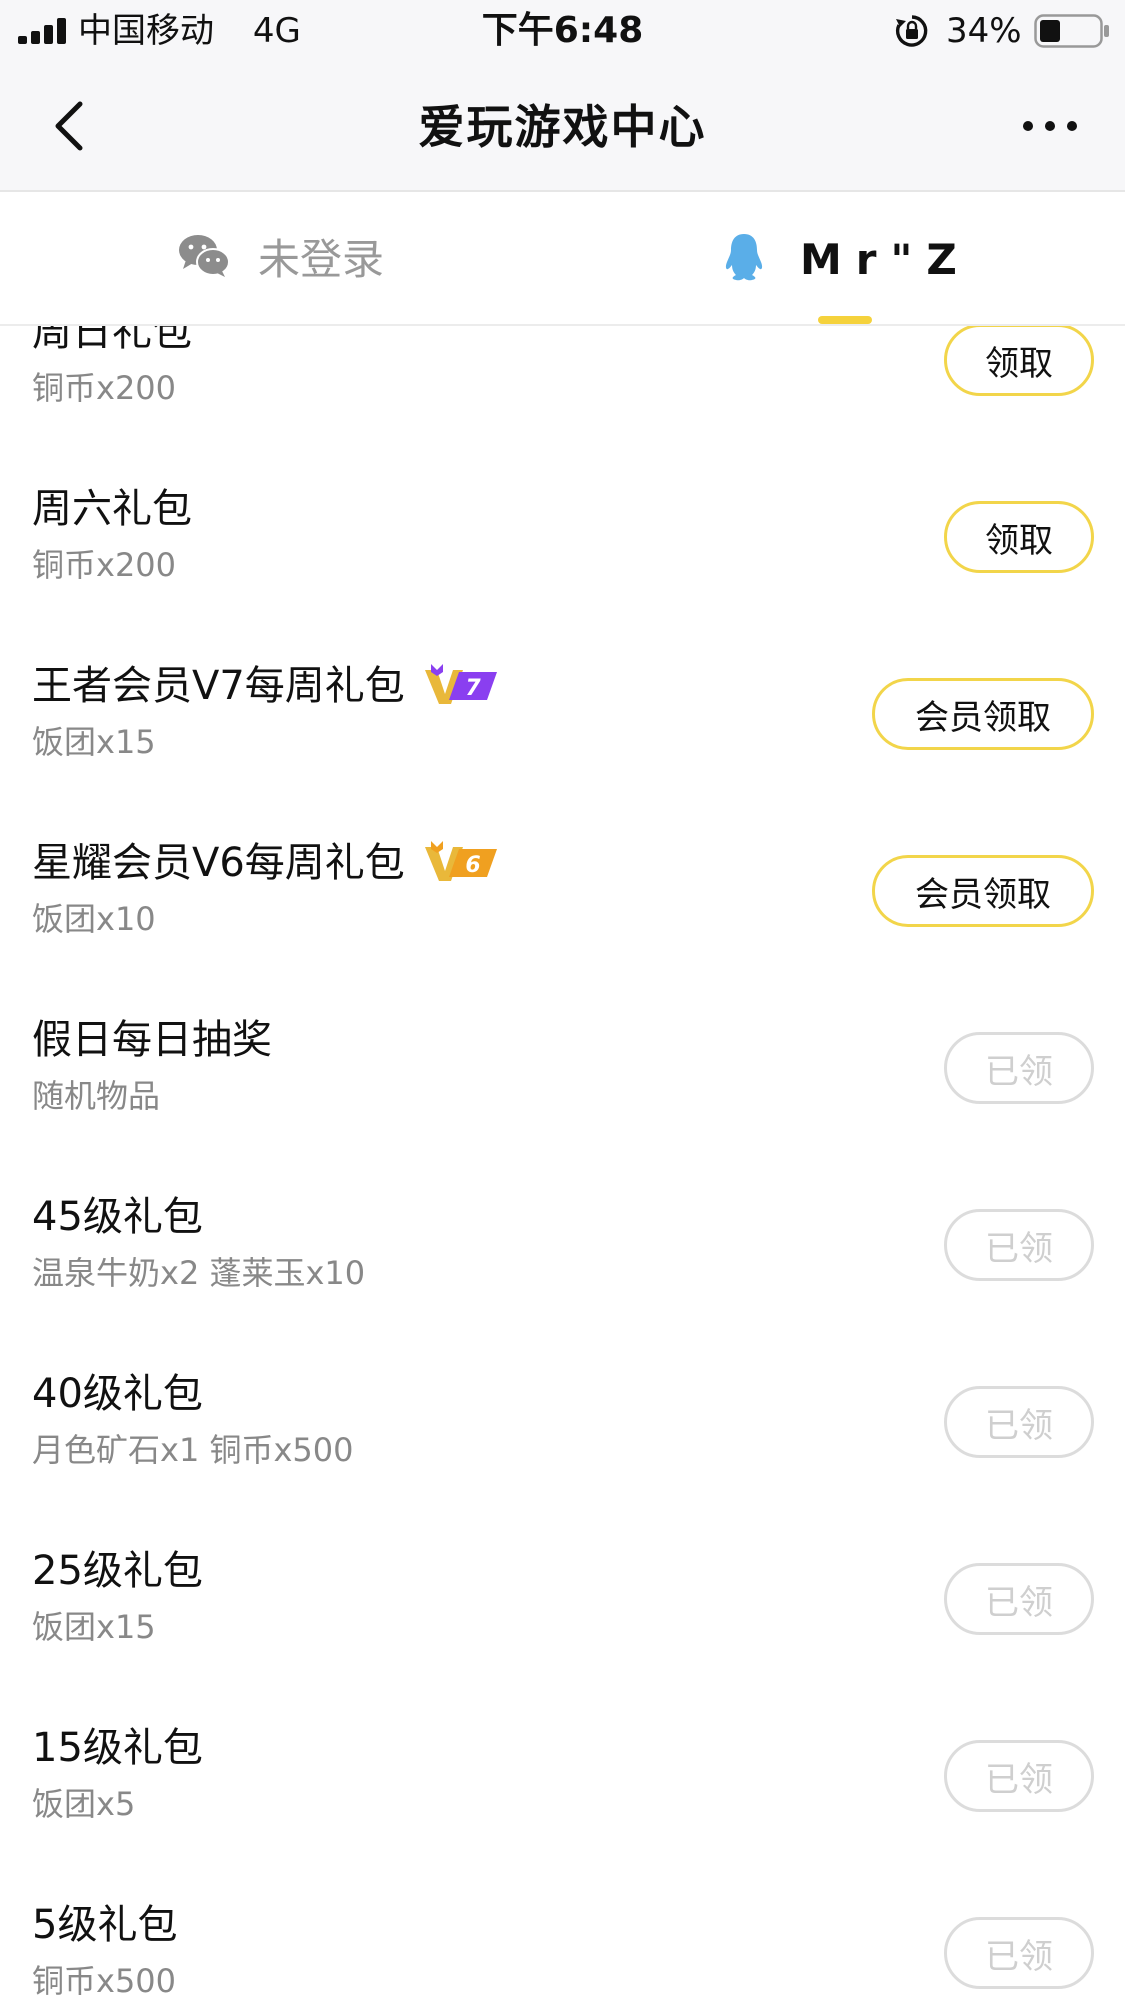 The height and width of the screenshot is (2001, 1125). I want to click on gift-title: 25级礼包, so click(117, 1571).